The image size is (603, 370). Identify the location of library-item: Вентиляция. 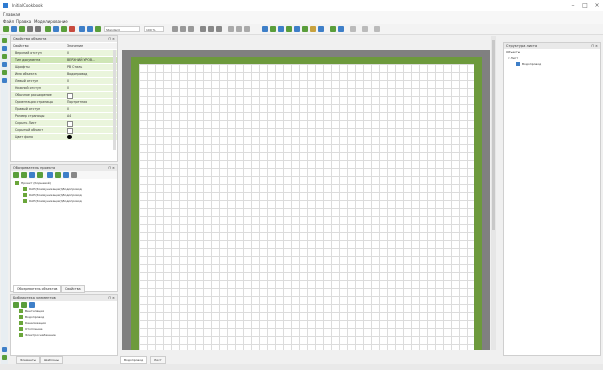
(31, 311).